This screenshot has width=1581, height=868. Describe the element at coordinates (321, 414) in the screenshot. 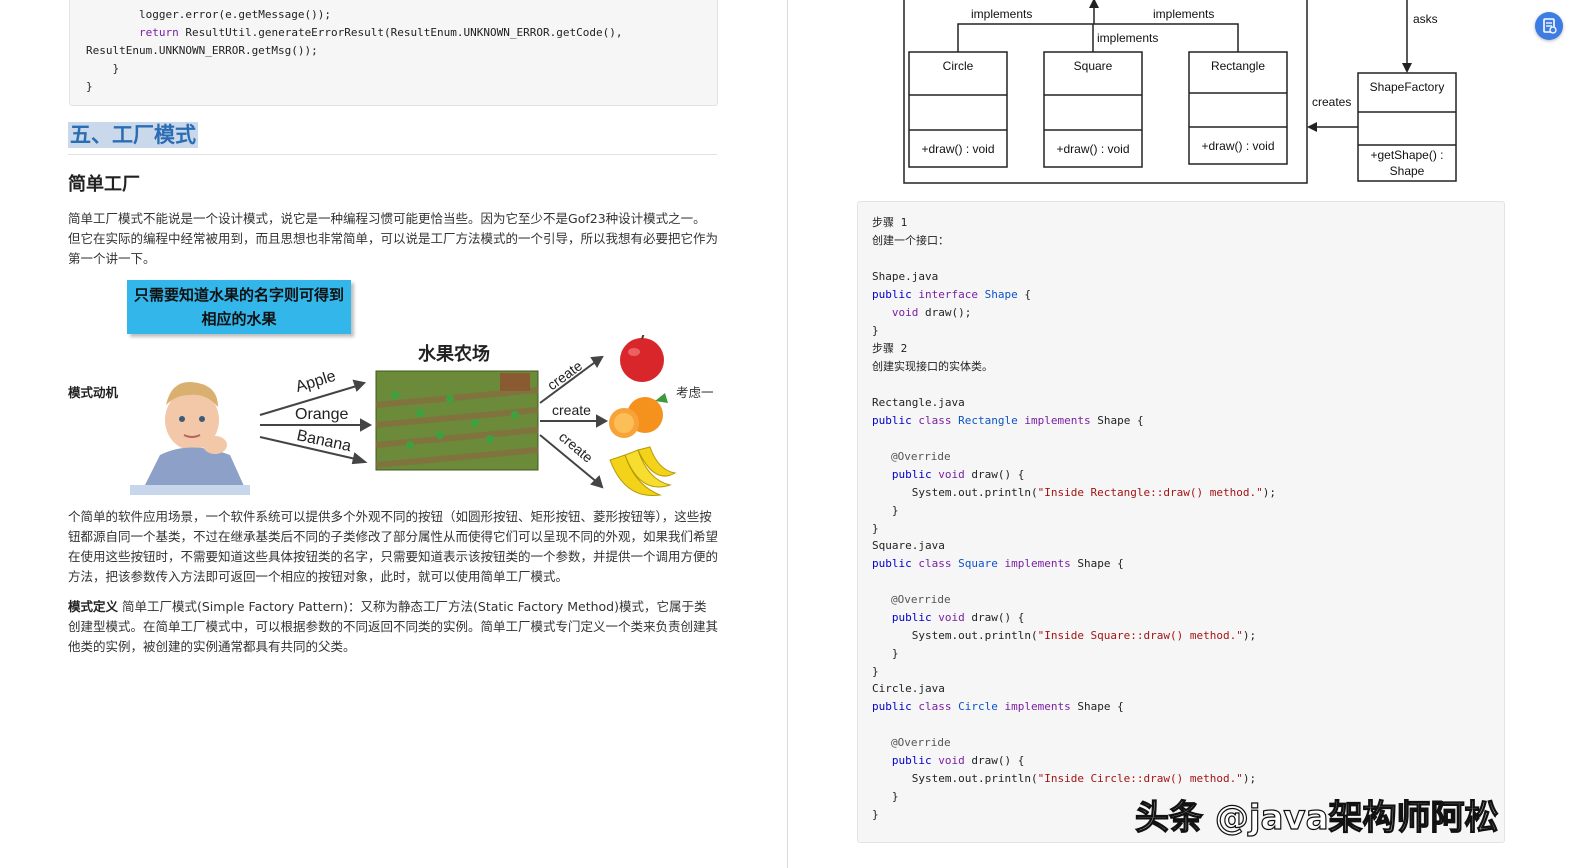

I see `input-label-orange: Orange` at that location.